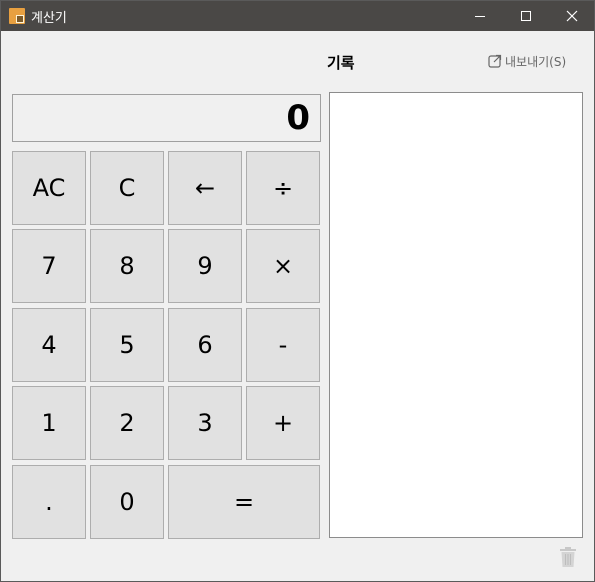 This screenshot has width=595, height=582. Describe the element at coordinates (495, 61) in the screenshot. I see `export-icon` at that location.